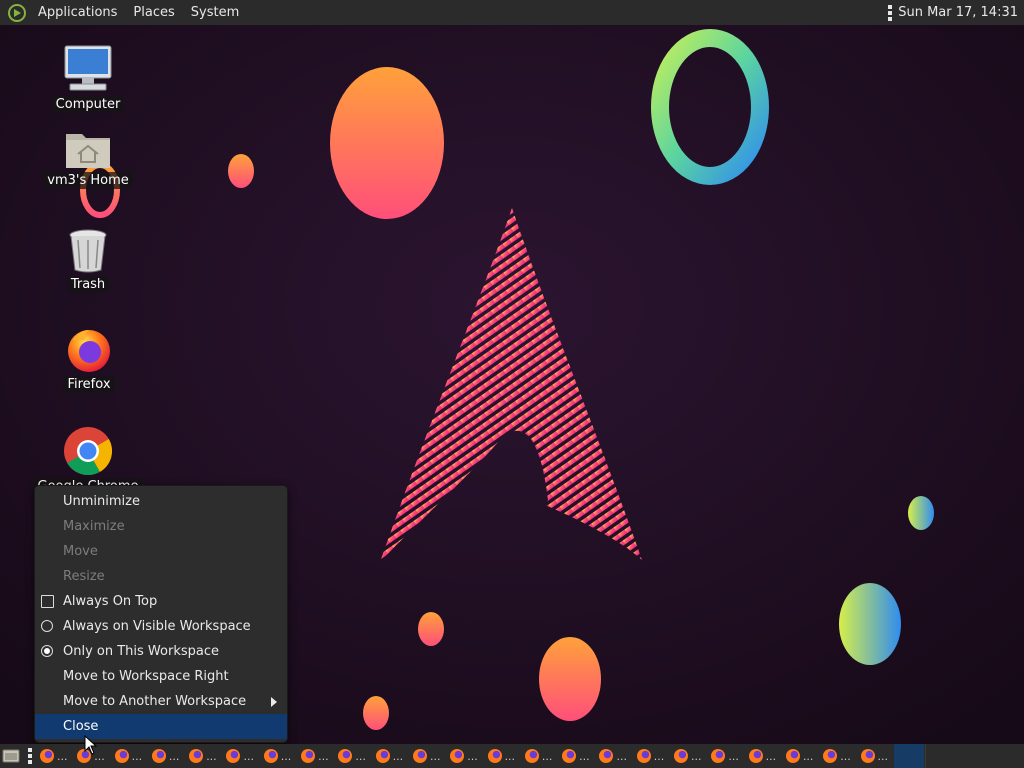 This screenshot has height=768, width=1024. What do you see at coordinates (88, 151) in the screenshot?
I see `home-folder-icon` at bounding box center [88, 151].